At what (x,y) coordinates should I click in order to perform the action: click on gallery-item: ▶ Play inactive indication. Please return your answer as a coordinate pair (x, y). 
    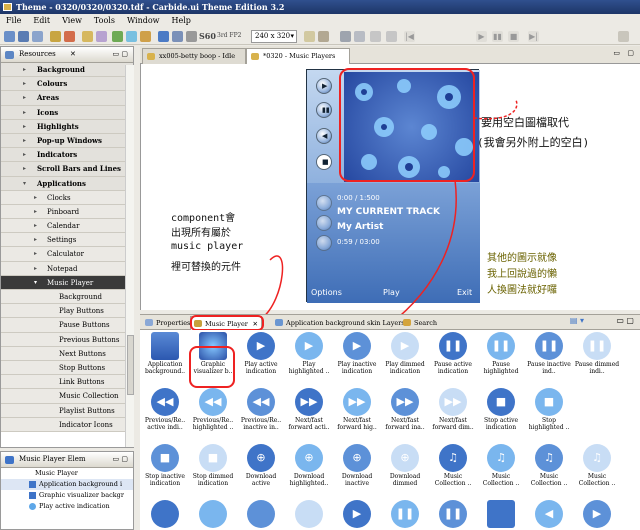
    Looking at the image, I should click on (357, 356).